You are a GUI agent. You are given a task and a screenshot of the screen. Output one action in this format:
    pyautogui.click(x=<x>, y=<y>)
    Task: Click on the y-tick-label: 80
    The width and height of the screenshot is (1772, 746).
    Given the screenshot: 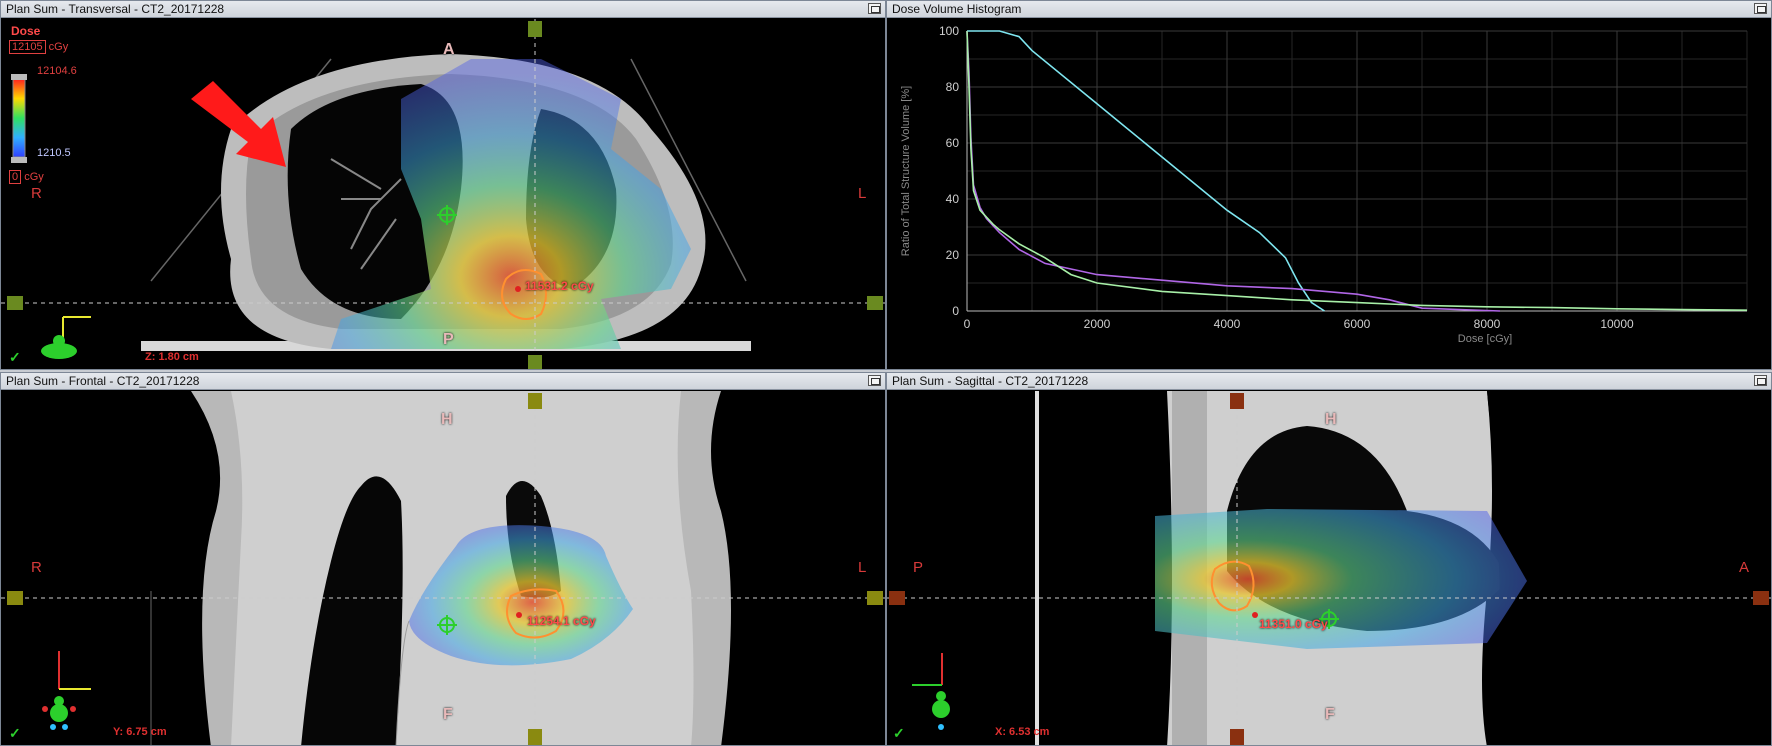 What is the action you would take?
    pyautogui.click(x=953, y=87)
    